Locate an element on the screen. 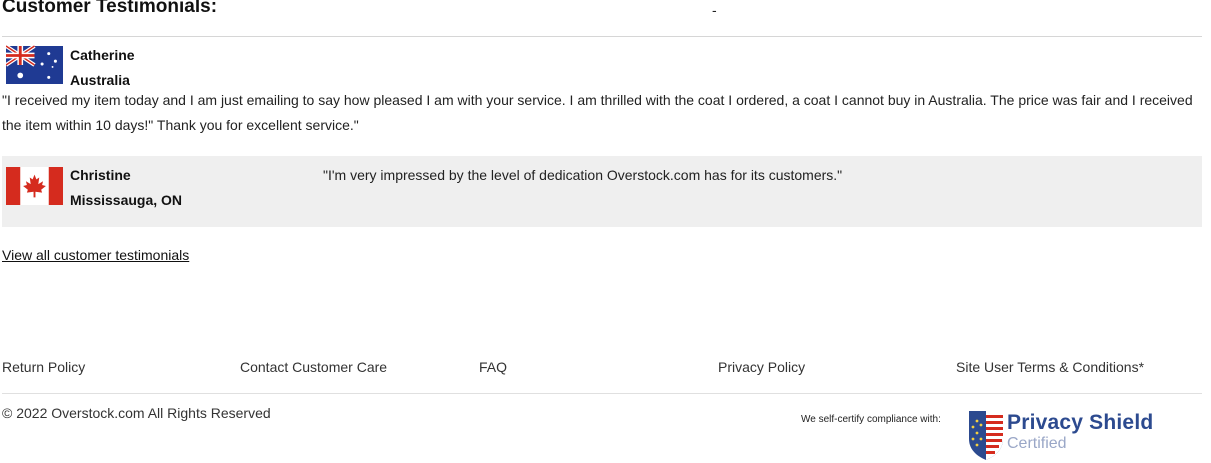 The height and width of the screenshot is (463, 1211). top-divider is located at coordinates (602, 36).